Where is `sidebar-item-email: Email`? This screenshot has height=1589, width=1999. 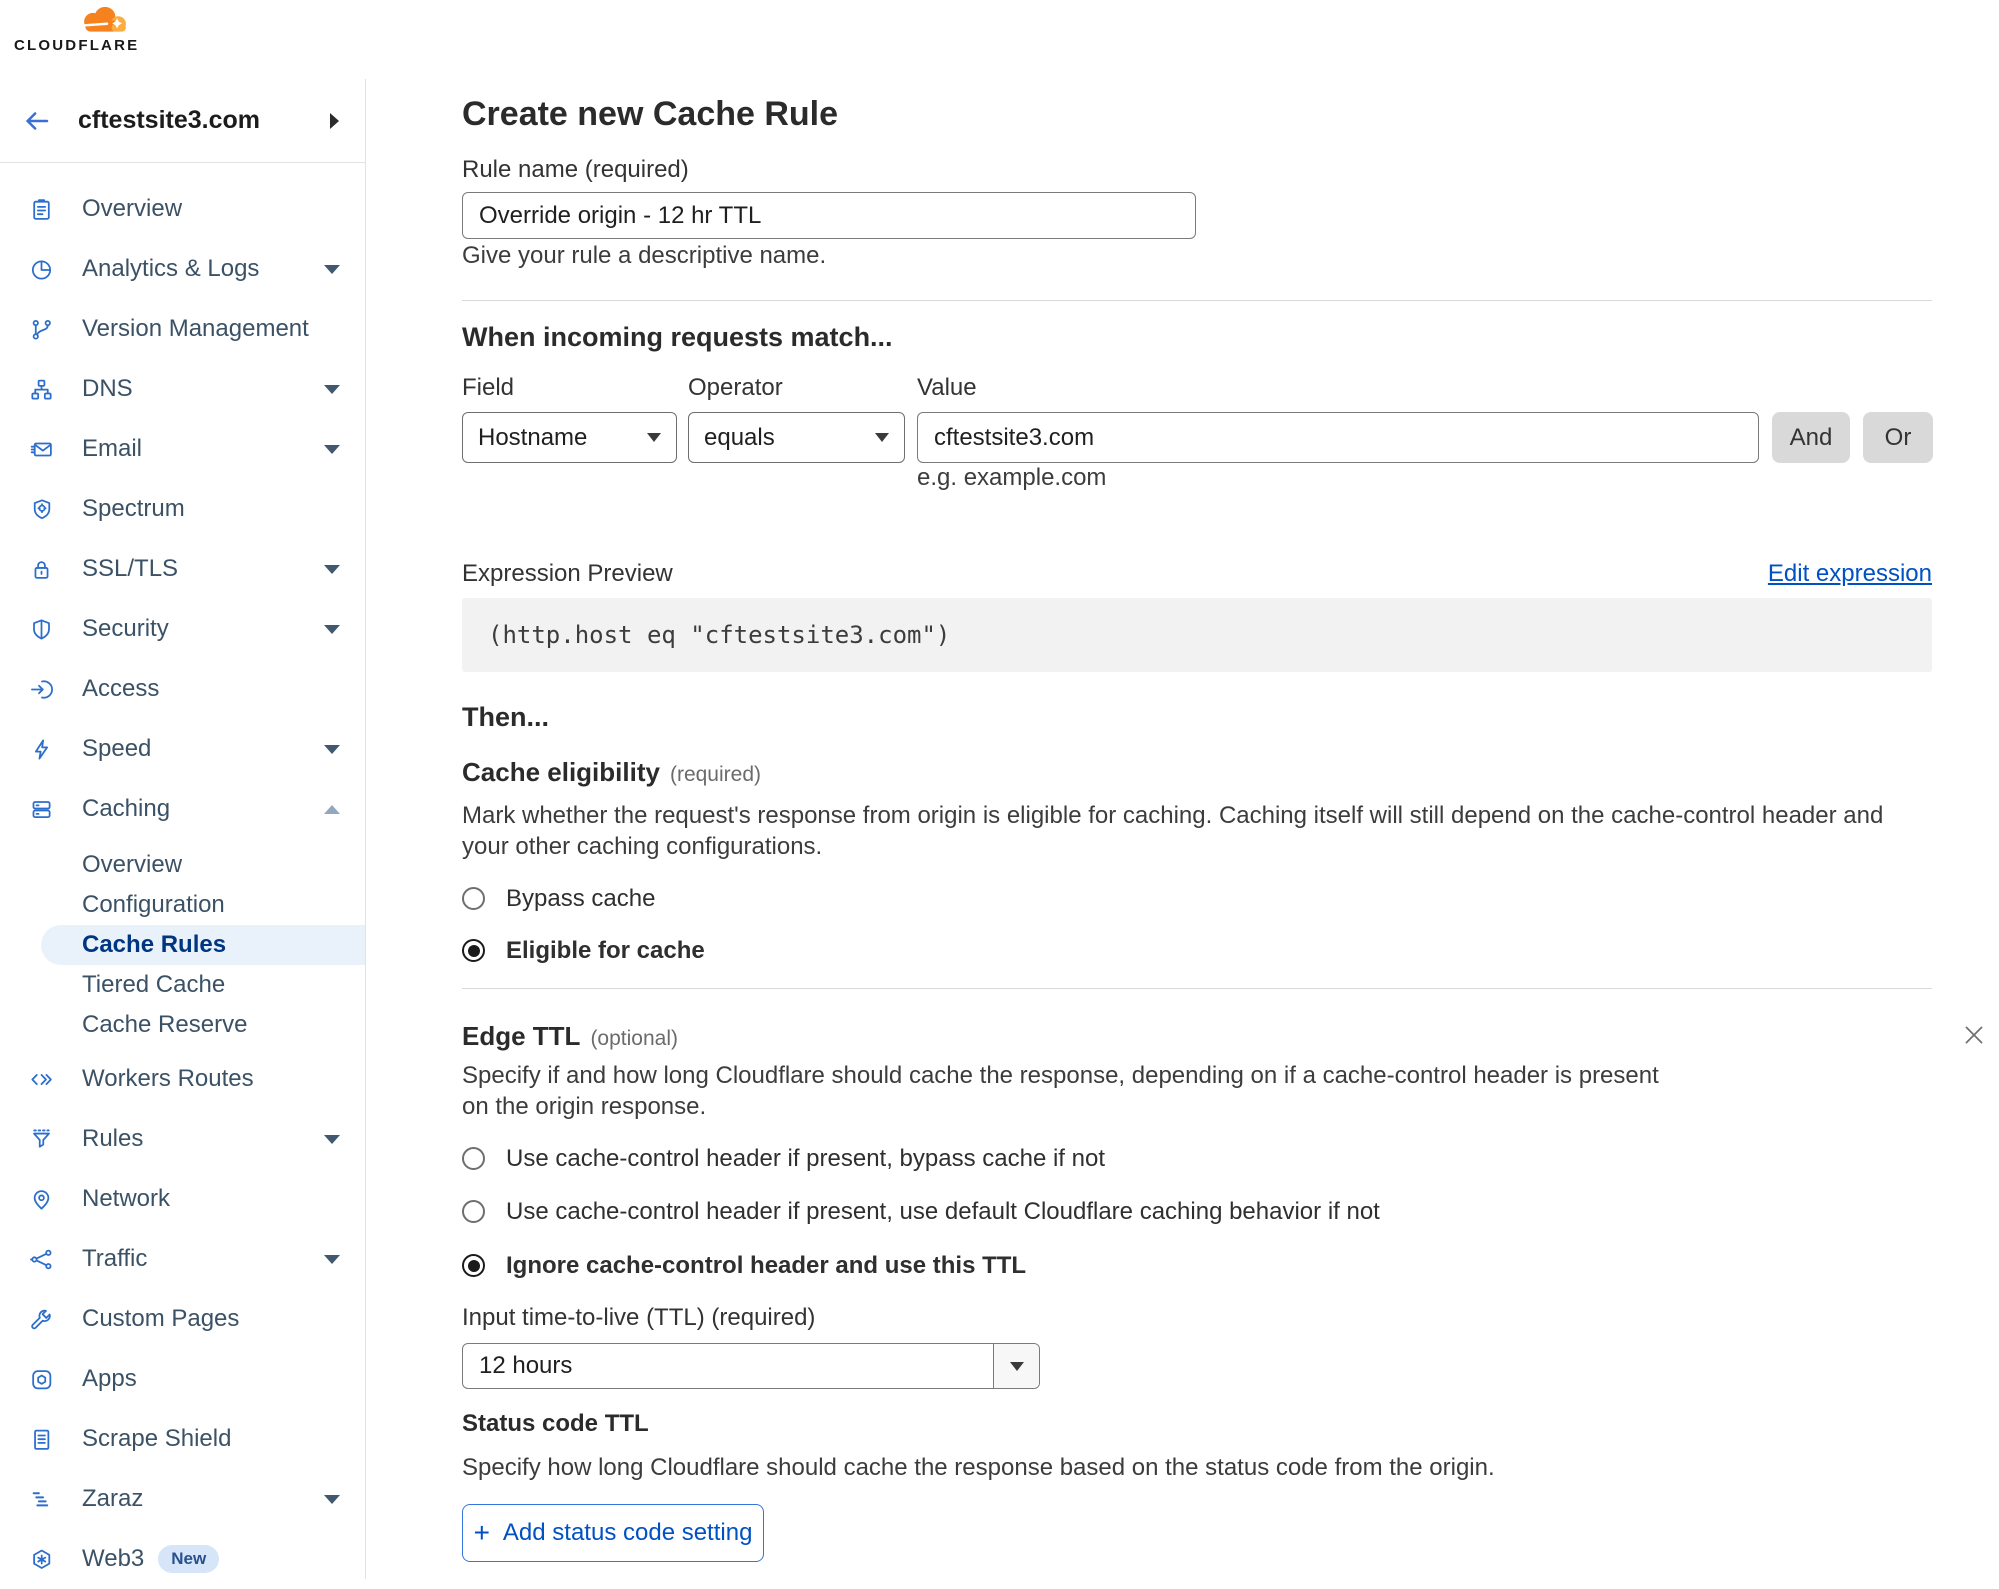 sidebar-item-email: Email is located at coordinates (182, 449).